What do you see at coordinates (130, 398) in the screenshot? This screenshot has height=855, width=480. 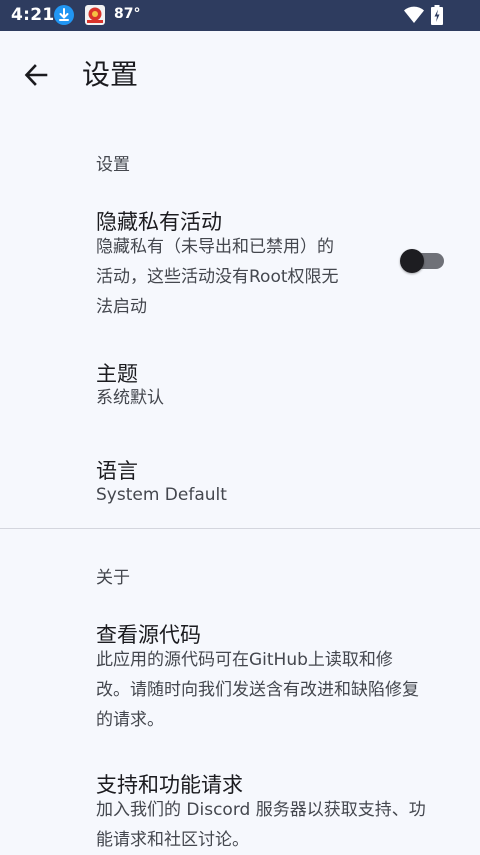 I see `theme-value: 系统默认` at bounding box center [130, 398].